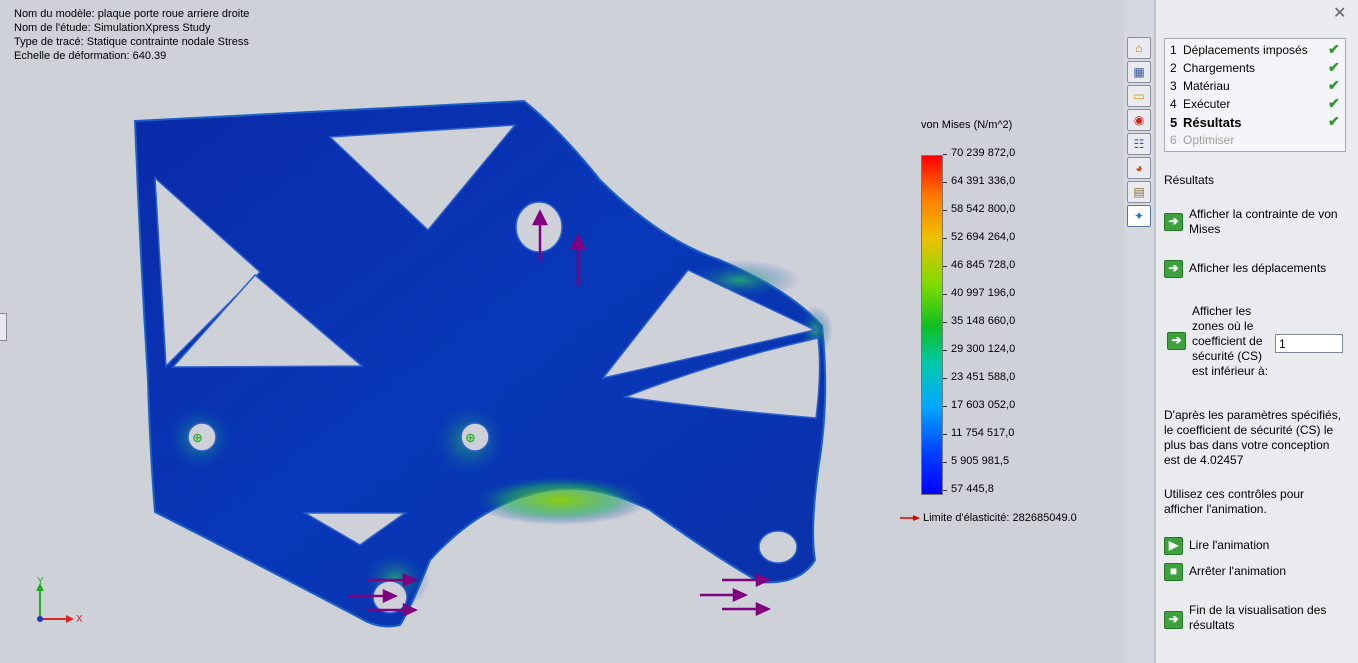 This screenshot has width=1358, height=663. What do you see at coordinates (59, 600) in the screenshot?
I see `axis-triad: Y X` at bounding box center [59, 600].